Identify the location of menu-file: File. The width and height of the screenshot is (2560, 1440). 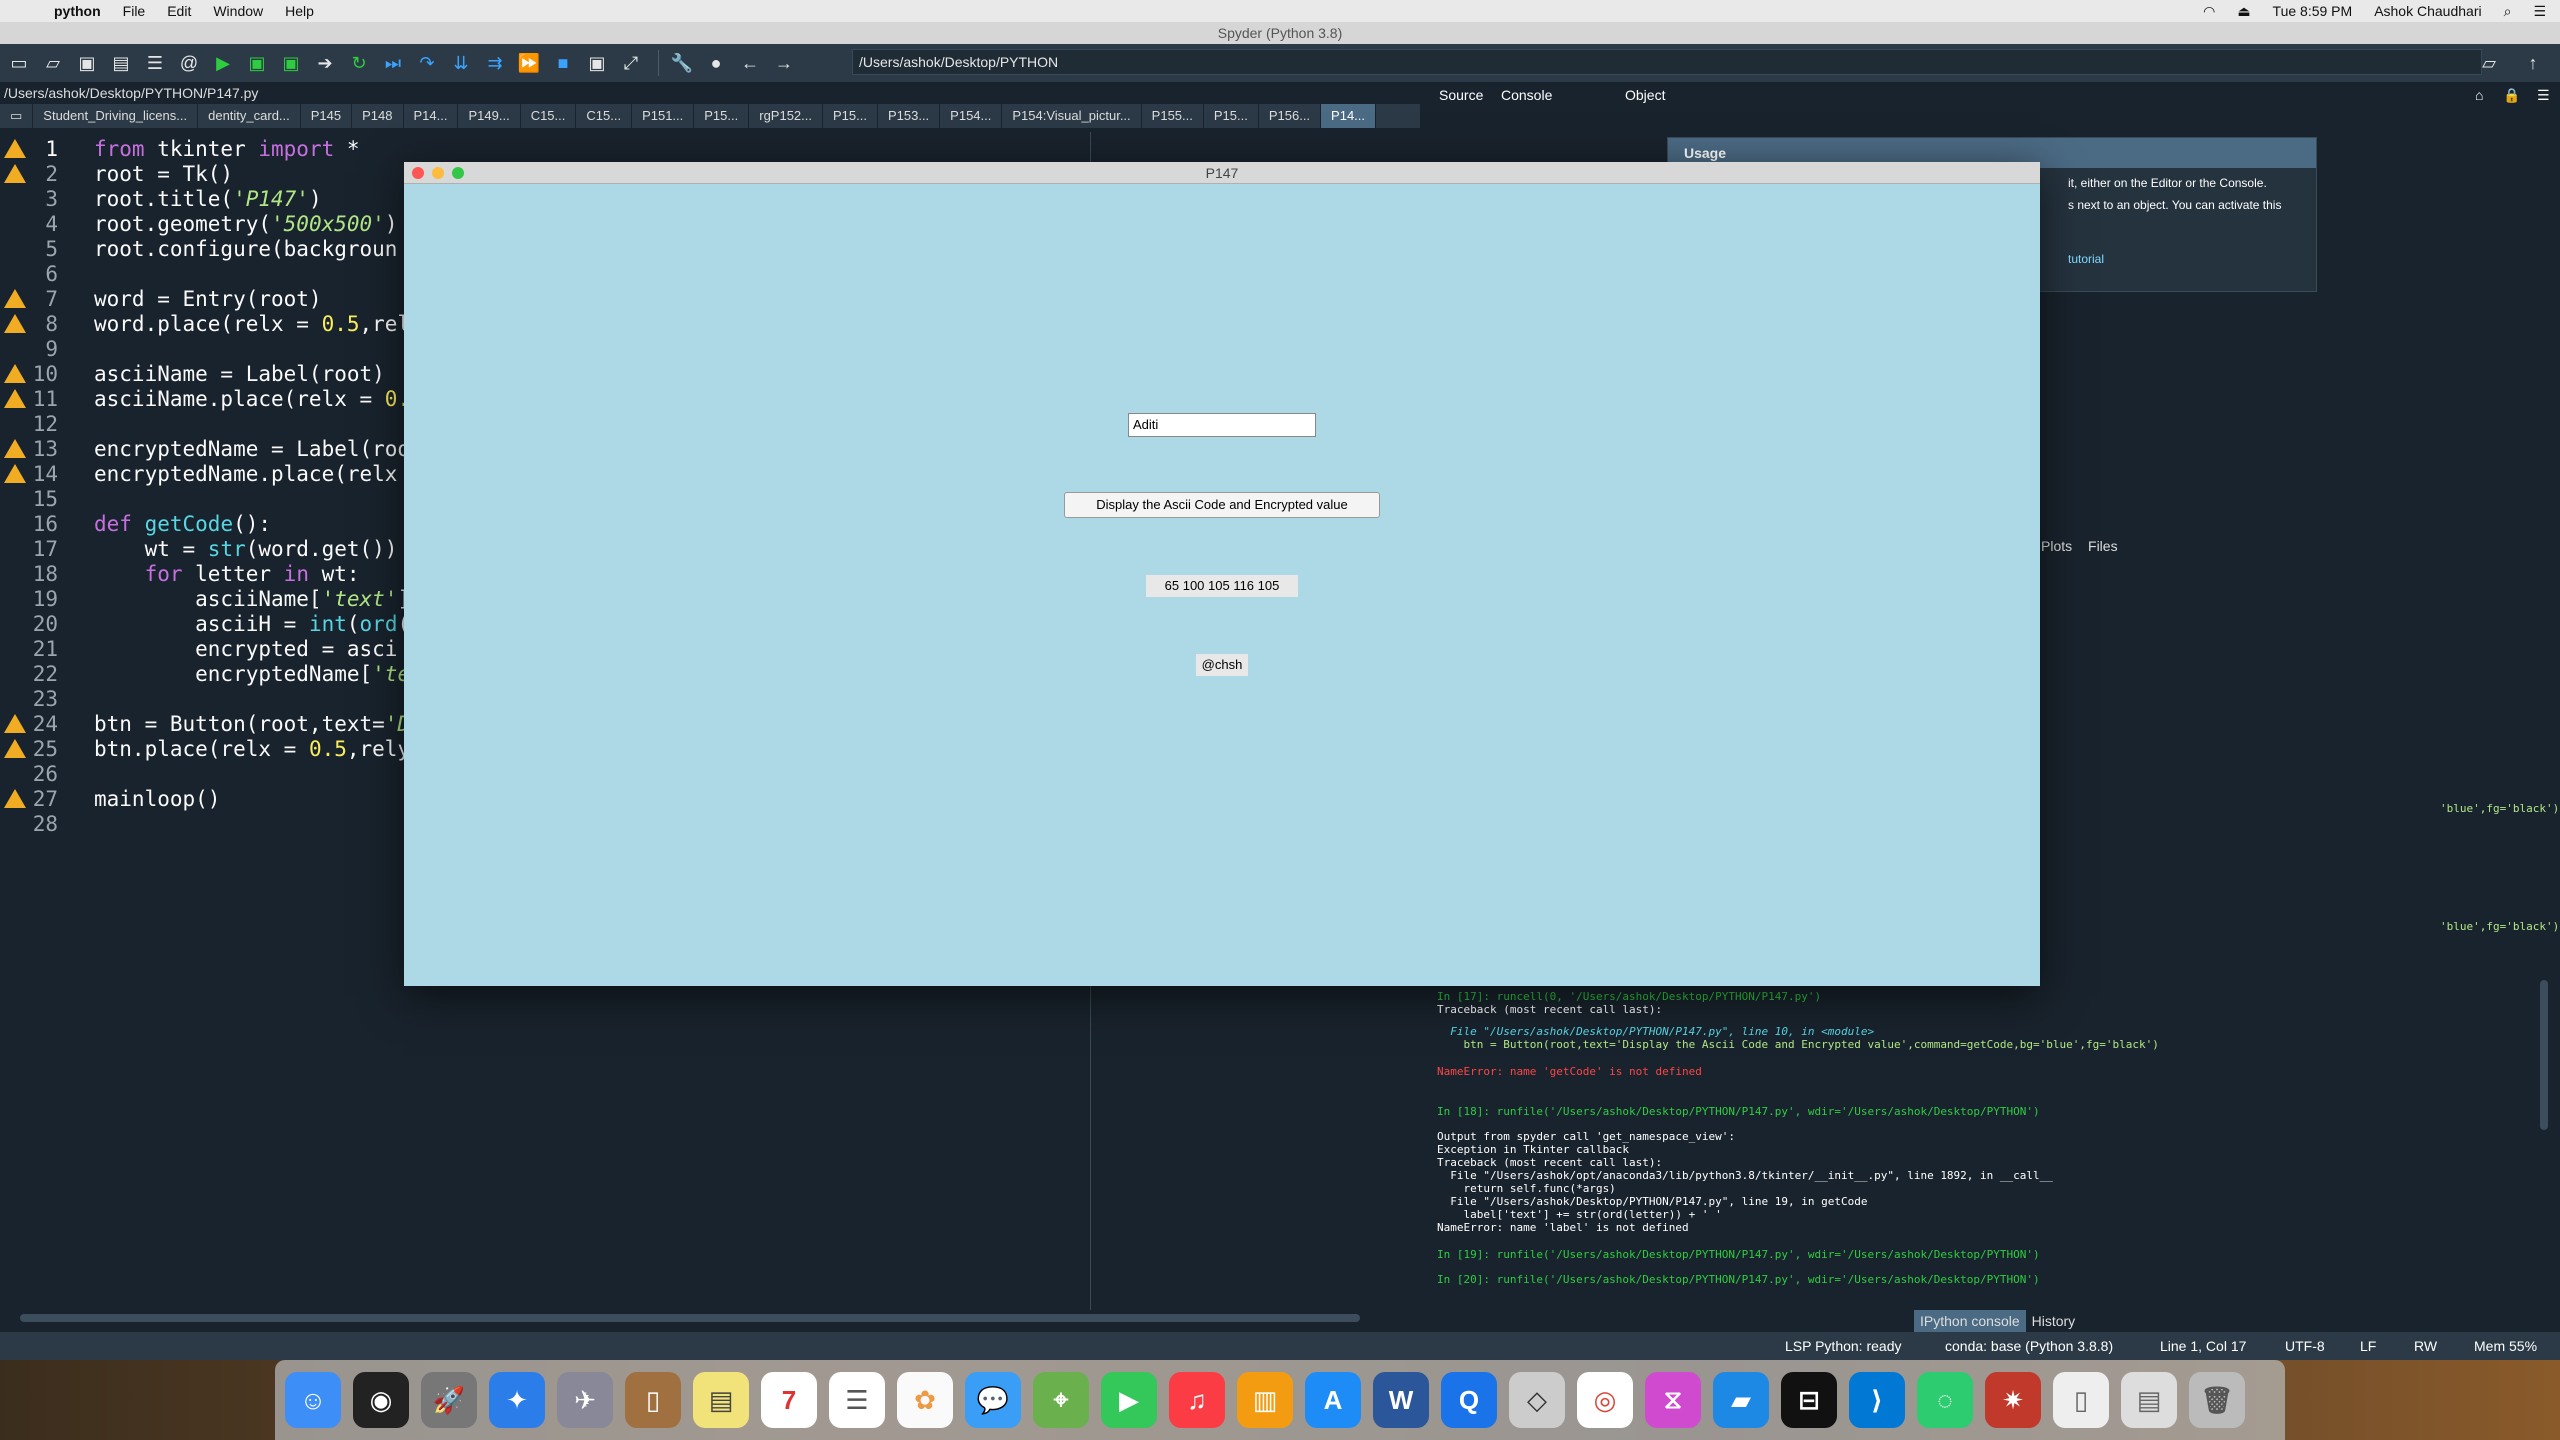
(134, 11).